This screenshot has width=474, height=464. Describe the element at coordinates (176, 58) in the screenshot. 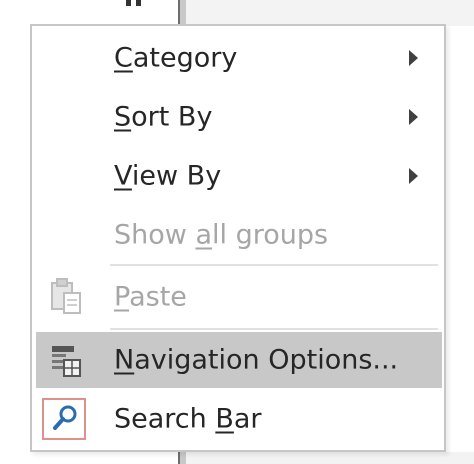

I see `menu-item-category-label: Category` at that location.